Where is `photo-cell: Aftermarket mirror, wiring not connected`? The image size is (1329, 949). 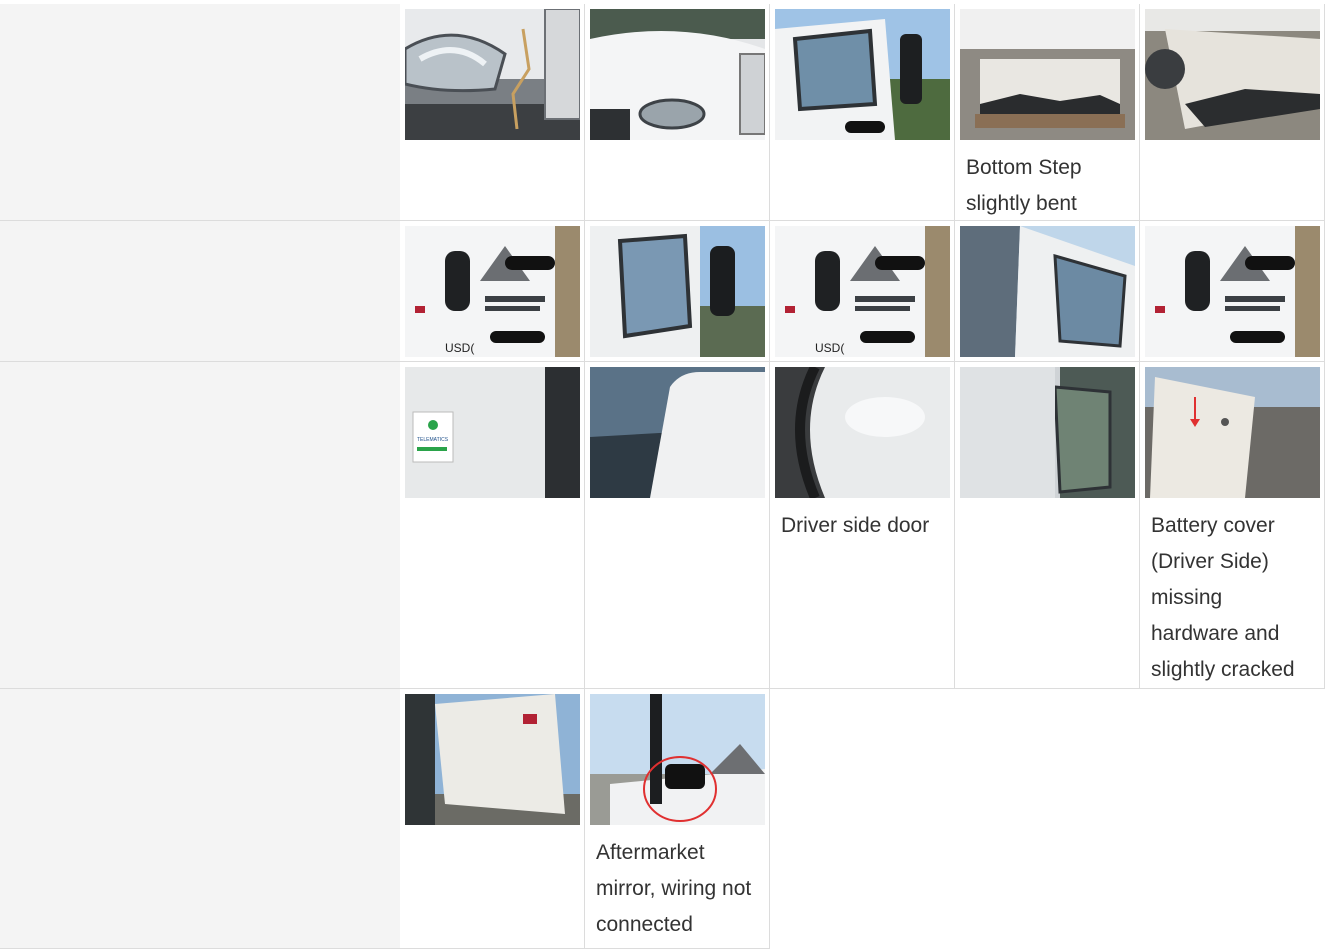 photo-cell: Aftermarket mirror, wiring not connected is located at coordinates (677, 819).